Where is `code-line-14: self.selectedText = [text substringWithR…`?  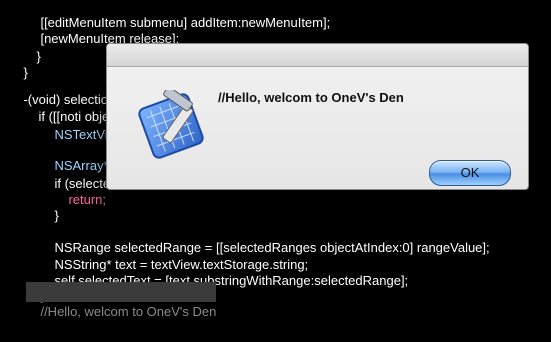
code-line-14: self.selectedText = [text substringWithR… is located at coordinates (224, 269).